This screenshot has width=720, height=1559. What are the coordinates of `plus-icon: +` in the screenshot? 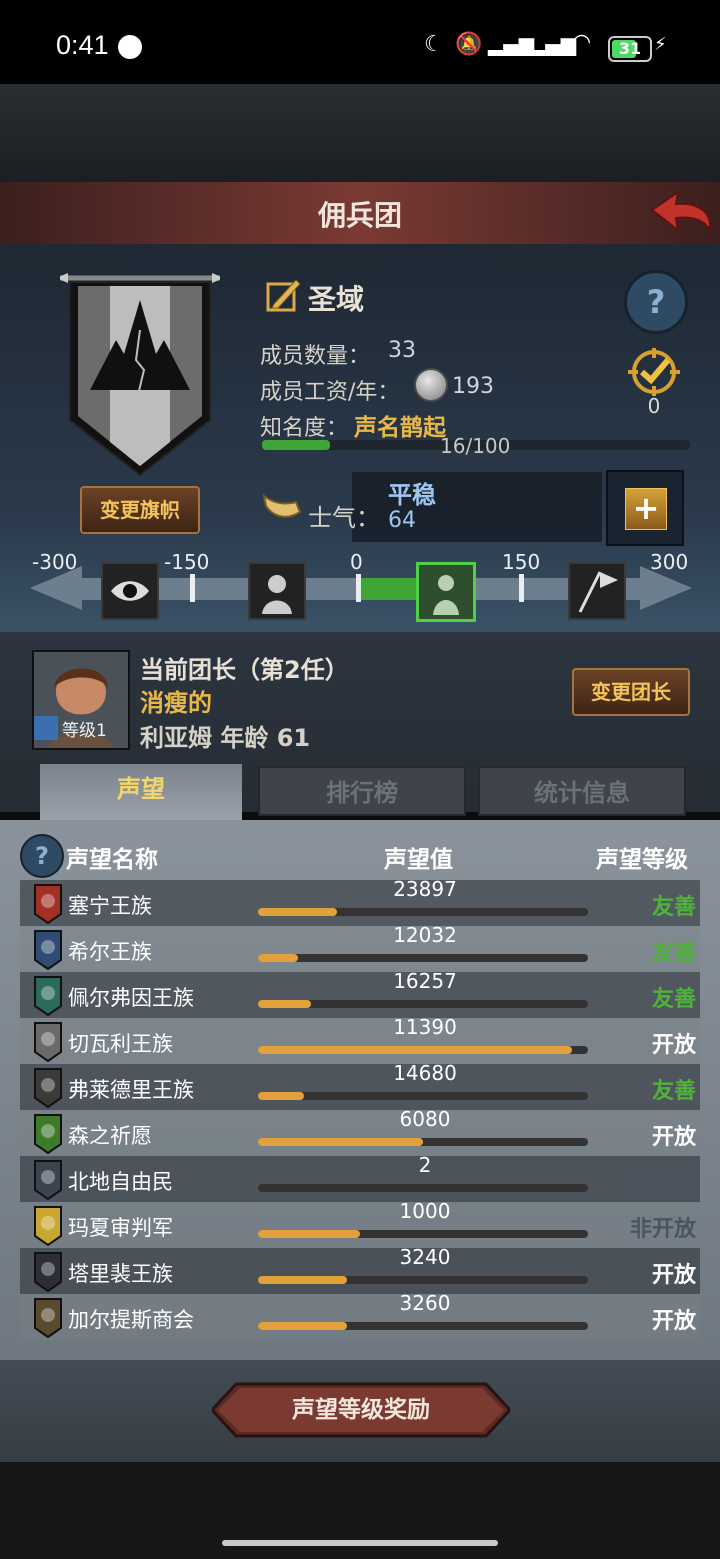 It's located at (646, 509).